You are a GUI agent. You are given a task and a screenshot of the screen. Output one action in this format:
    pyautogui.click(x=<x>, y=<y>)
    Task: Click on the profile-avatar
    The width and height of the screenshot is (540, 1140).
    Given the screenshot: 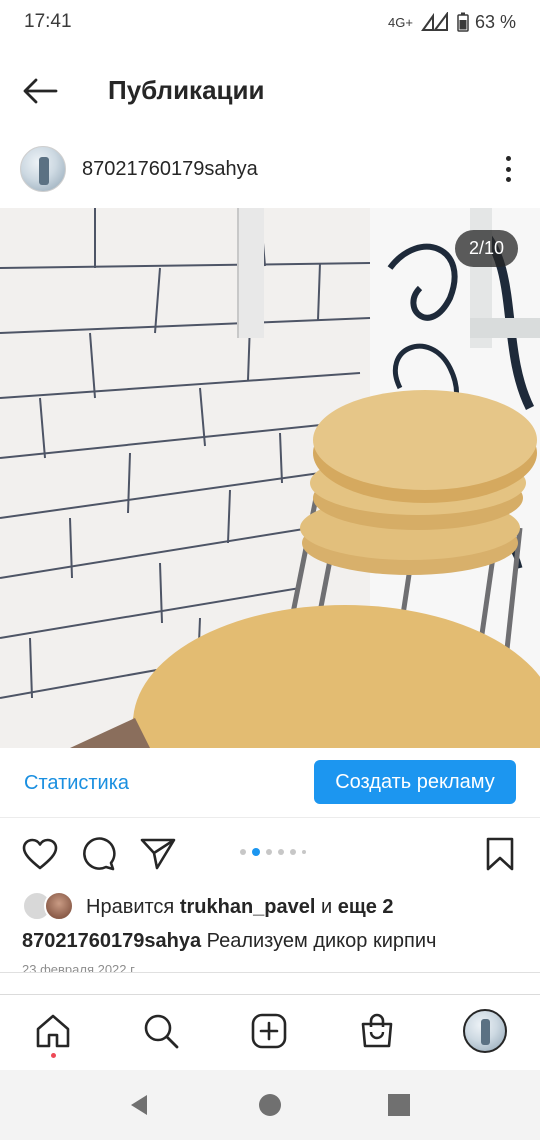 What is the action you would take?
    pyautogui.click(x=485, y=1031)
    